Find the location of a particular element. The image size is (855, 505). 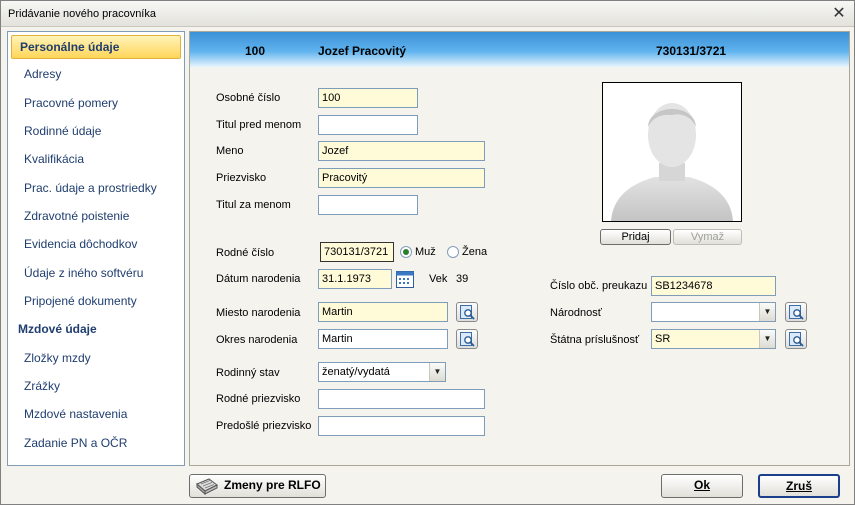

meno-field: Jozef is located at coordinates (401, 151).